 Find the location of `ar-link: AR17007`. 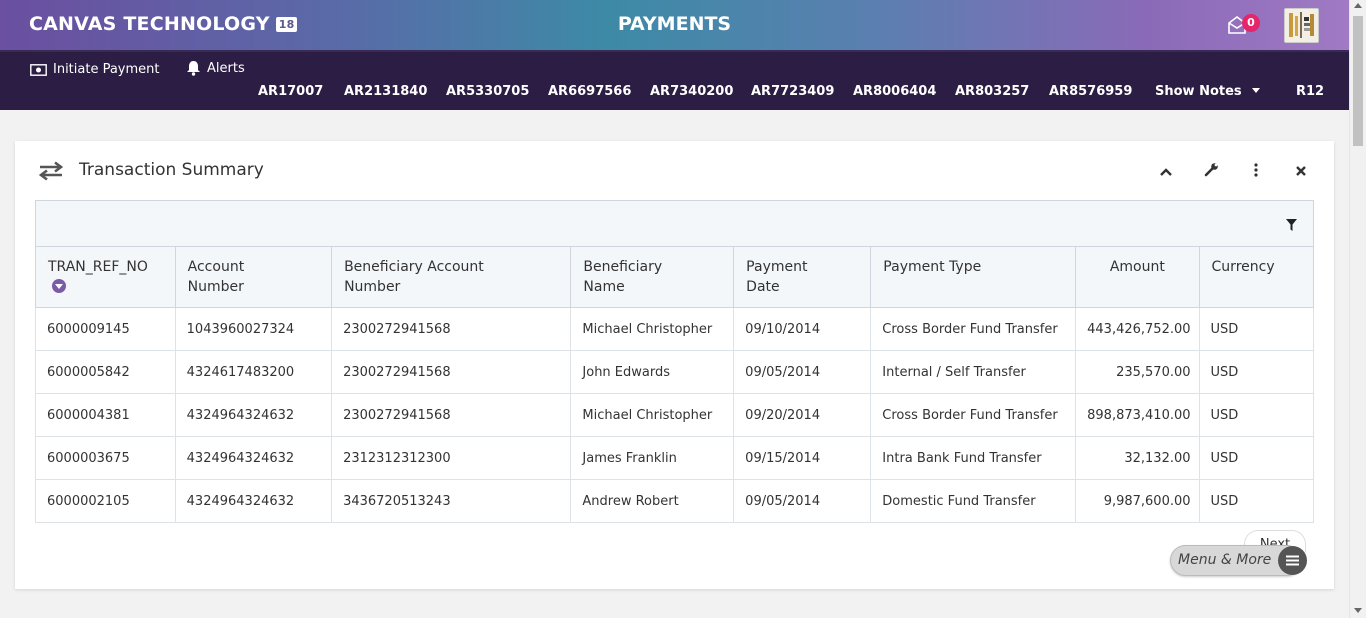

ar-link: AR17007 is located at coordinates (290, 91).